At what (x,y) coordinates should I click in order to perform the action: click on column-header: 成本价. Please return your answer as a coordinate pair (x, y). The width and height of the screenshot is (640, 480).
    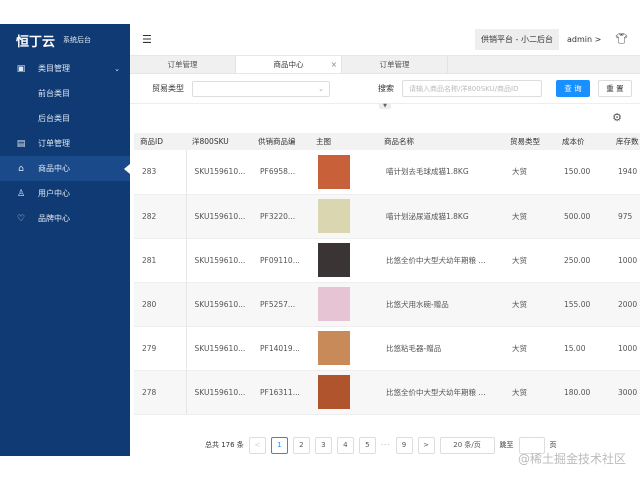
    Looking at the image, I should click on (583, 141).